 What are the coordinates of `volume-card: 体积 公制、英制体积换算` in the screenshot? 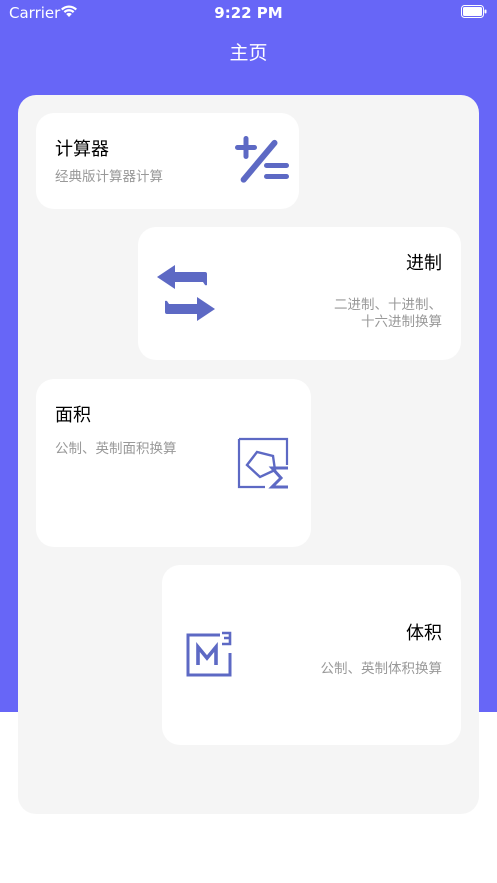 It's located at (311, 655).